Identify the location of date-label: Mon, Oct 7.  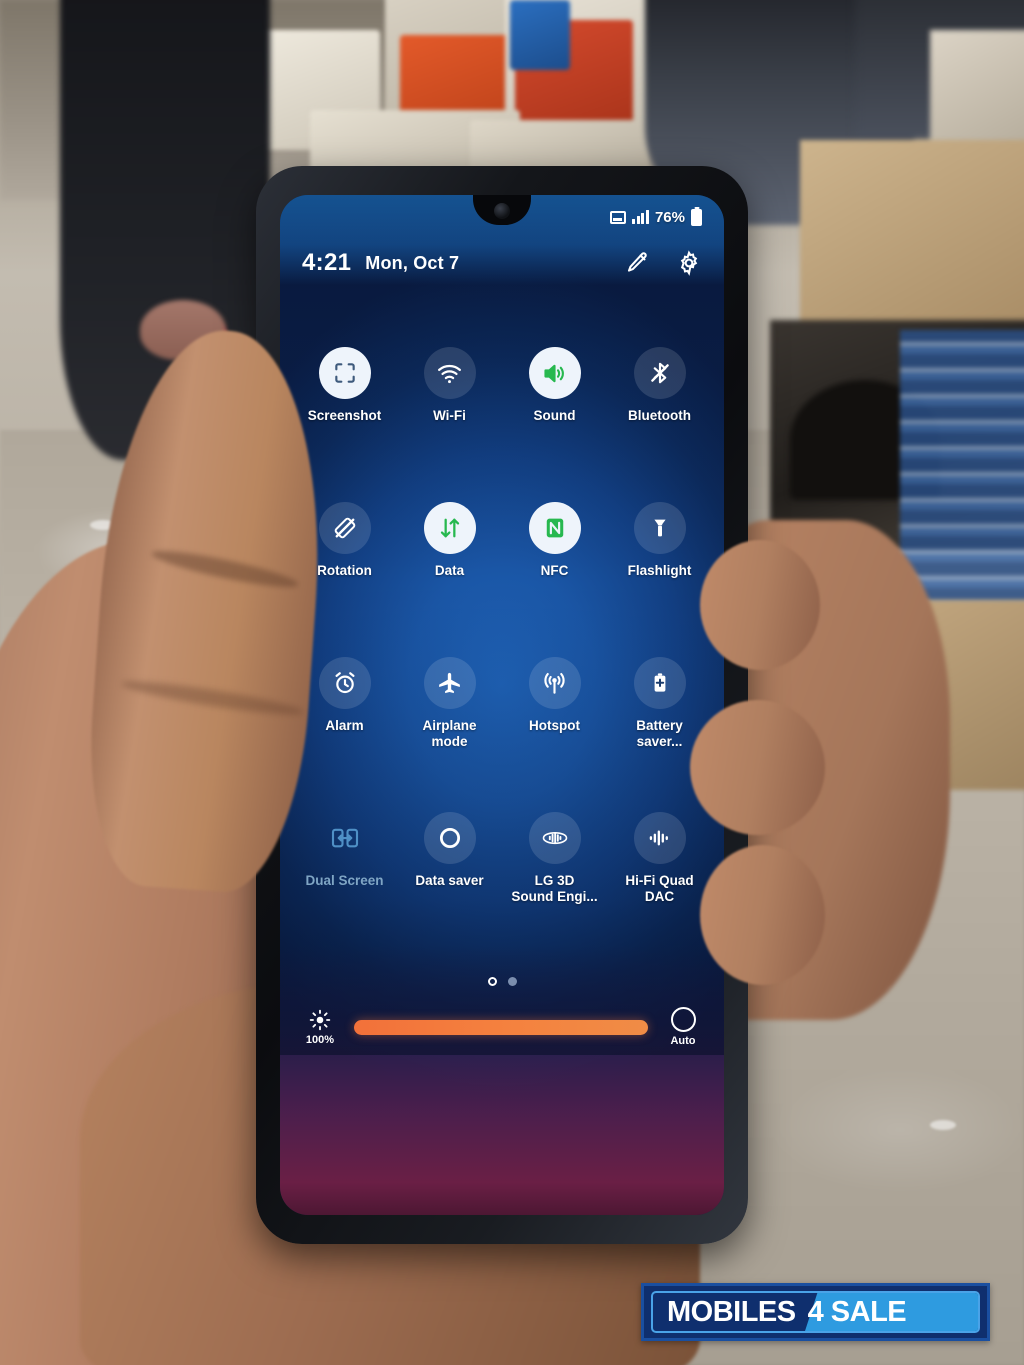
(412, 262).